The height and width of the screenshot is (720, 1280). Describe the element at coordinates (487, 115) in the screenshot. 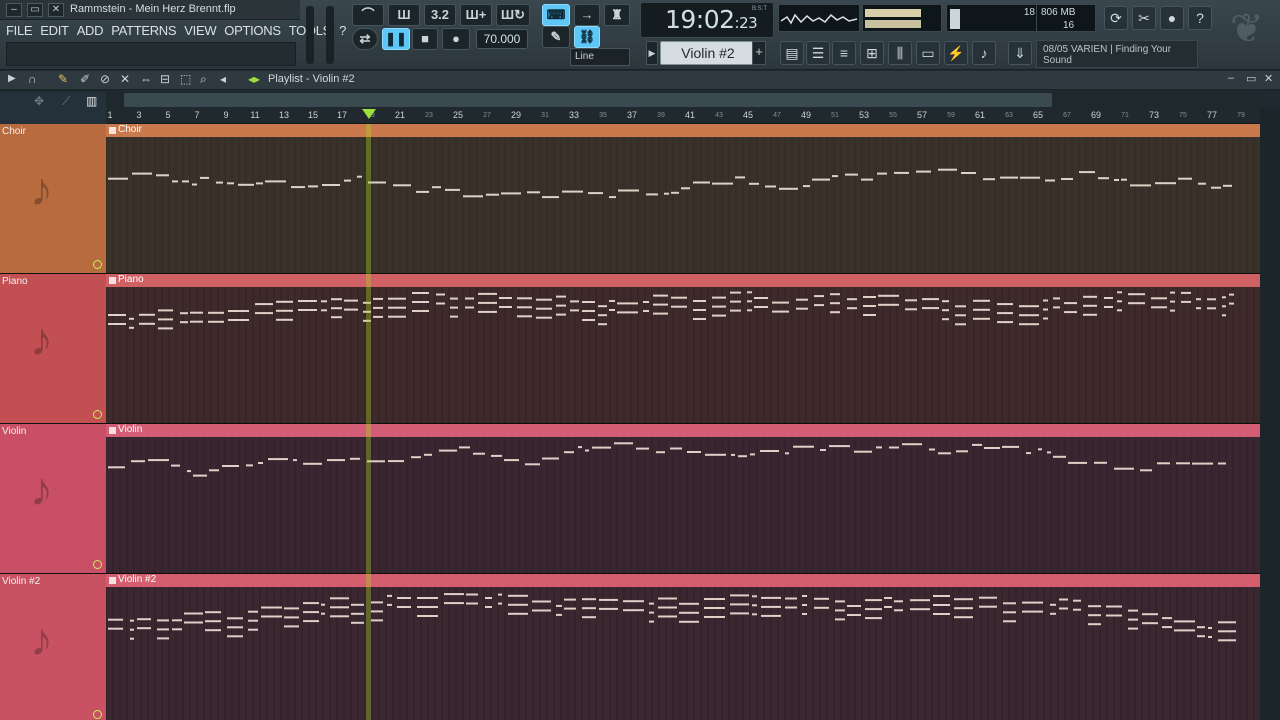

I see `bar-number: 27` at that location.